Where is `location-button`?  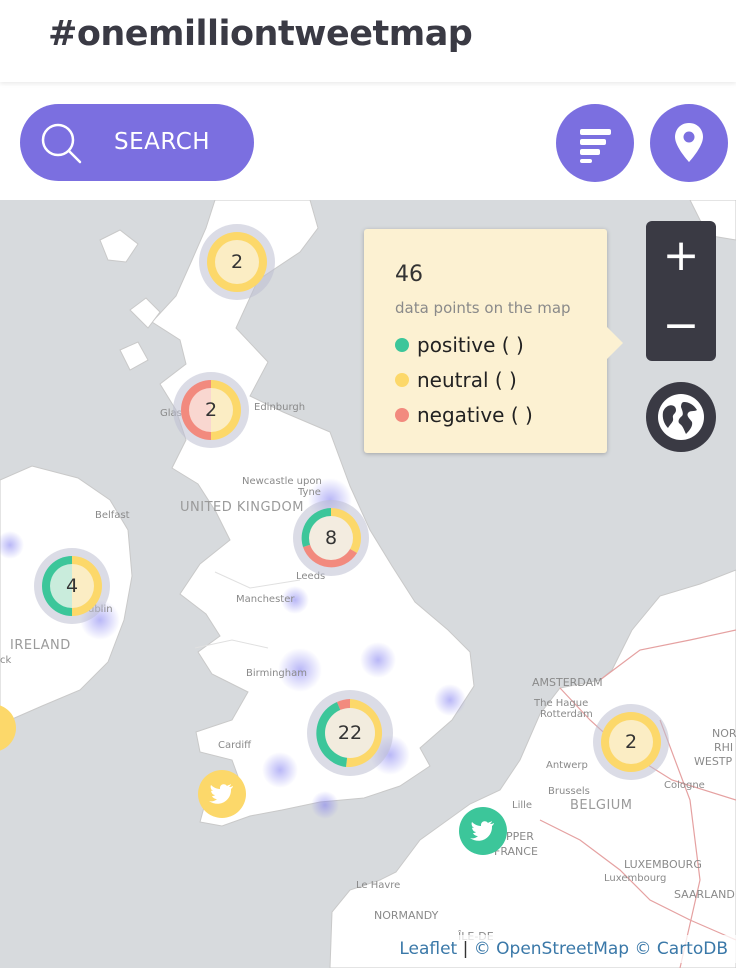 location-button is located at coordinates (689, 143).